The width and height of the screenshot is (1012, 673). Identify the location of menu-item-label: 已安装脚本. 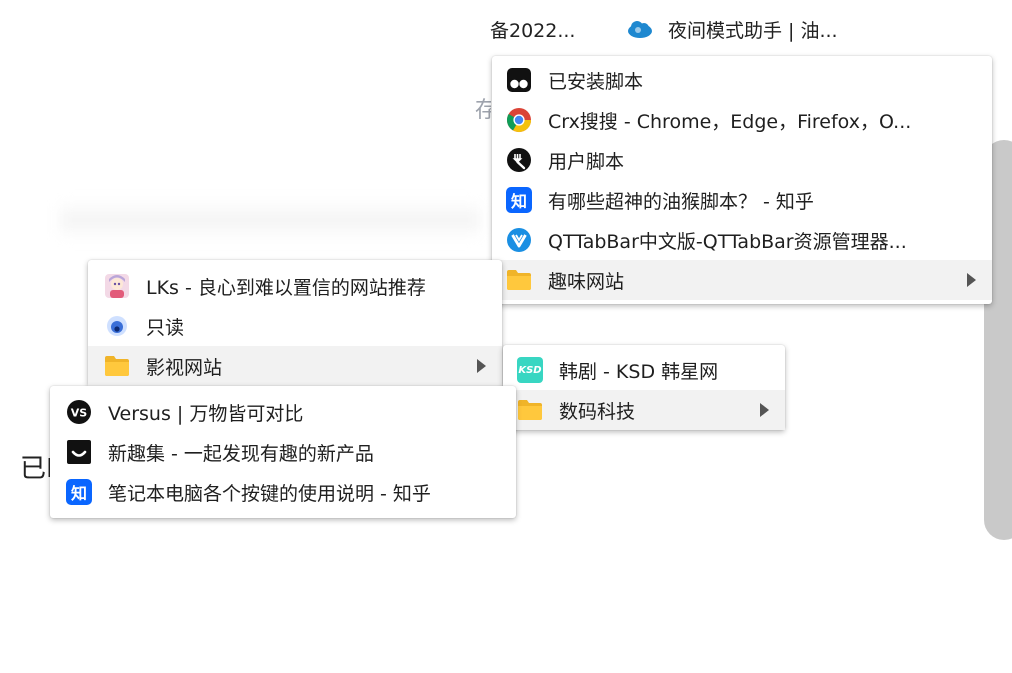
(596, 81).